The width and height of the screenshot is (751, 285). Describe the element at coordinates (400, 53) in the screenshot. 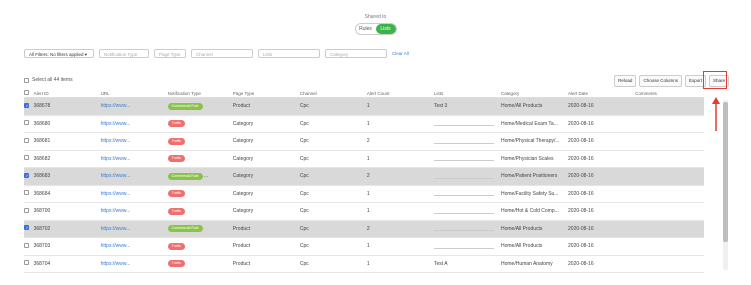

I see `clear-all-link: Clear All` at that location.